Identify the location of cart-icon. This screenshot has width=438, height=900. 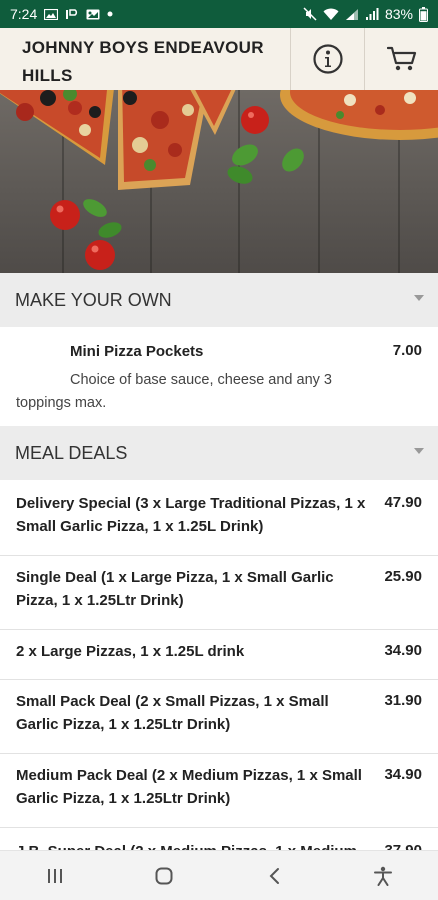
(401, 58).